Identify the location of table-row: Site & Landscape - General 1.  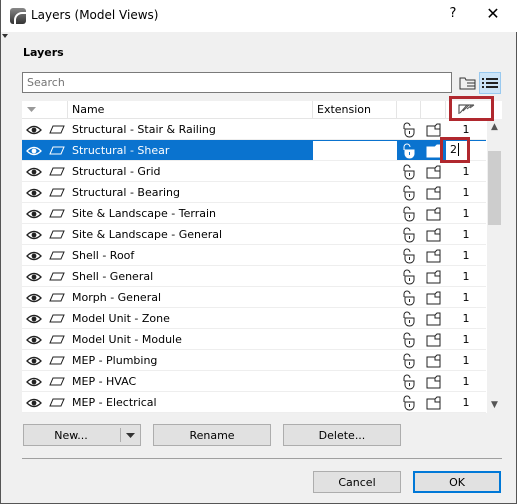
(254, 234).